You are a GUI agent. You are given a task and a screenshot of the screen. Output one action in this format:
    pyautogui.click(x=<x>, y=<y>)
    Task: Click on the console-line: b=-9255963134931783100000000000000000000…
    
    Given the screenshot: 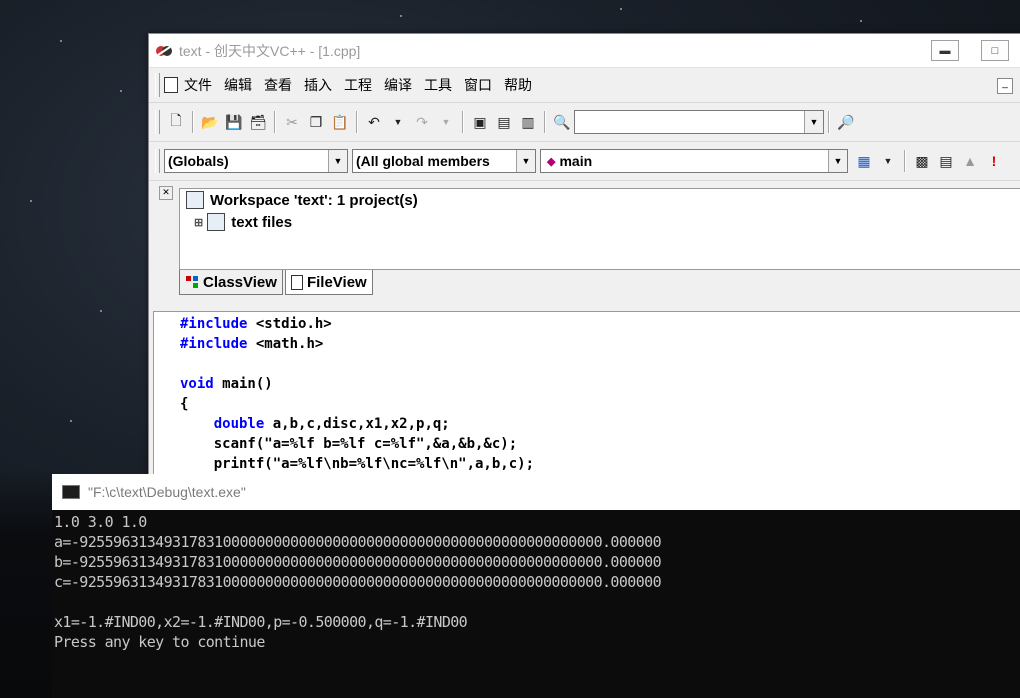 What is the action you would take?
    pyautogui.click(x=358, y=562)
    